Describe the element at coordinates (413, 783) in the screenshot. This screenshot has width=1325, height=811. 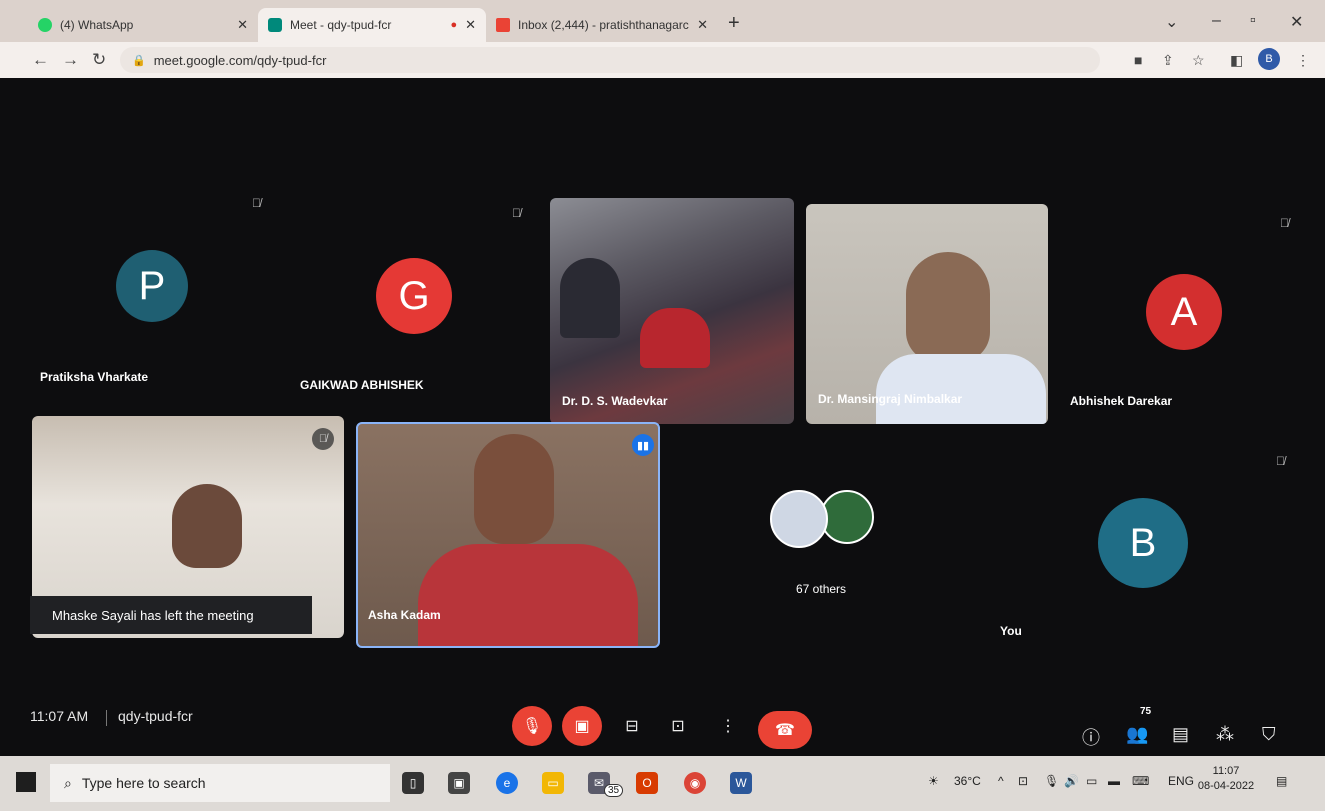
I see `task-view-icon: ▯` at that location.